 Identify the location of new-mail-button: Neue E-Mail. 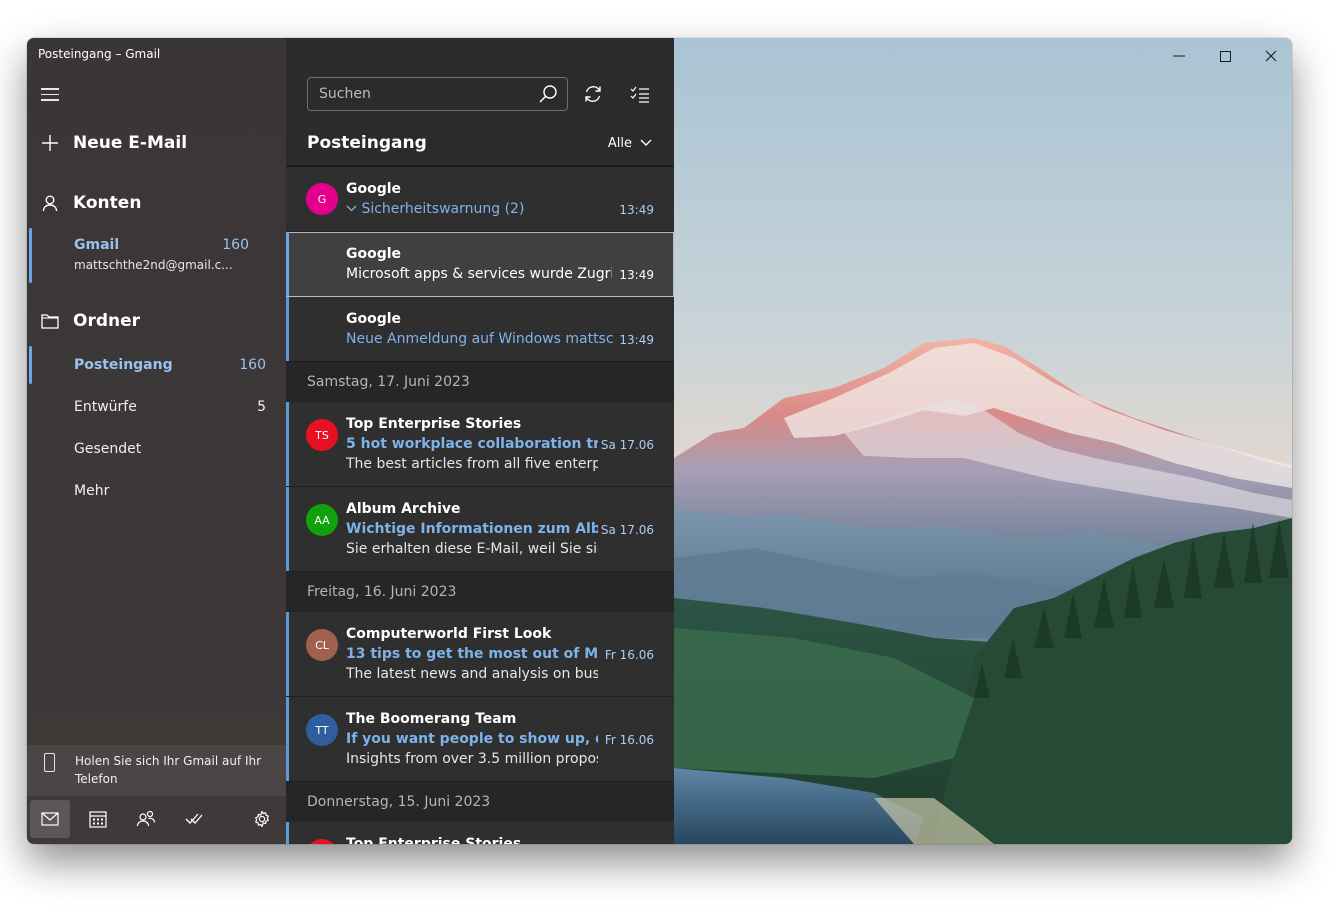
(156, 143).